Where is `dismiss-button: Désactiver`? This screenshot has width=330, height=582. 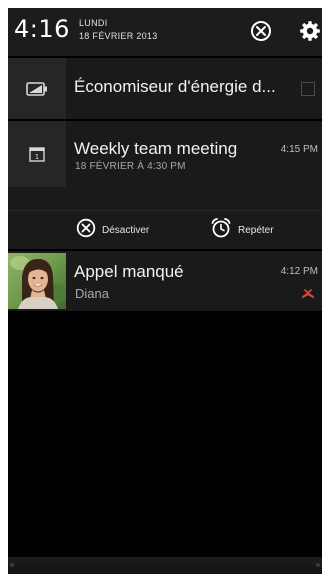 dismiss-button: Désactiver is located at coordinates (112, 230).